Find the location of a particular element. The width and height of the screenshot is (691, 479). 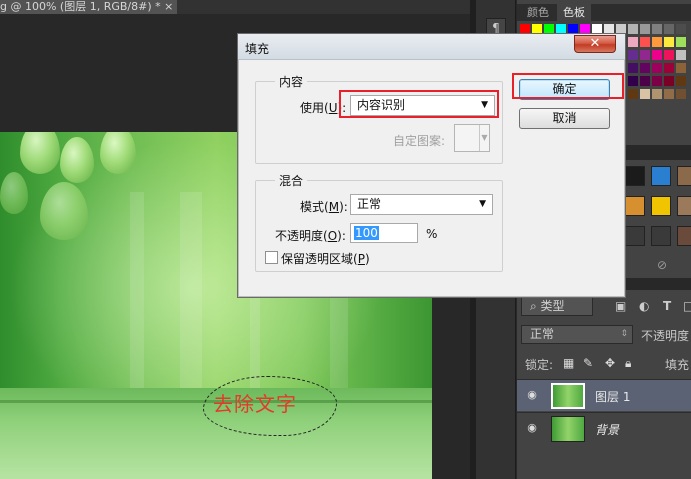

lock-move-icon: ✥ is located at coordinates (610, 363).